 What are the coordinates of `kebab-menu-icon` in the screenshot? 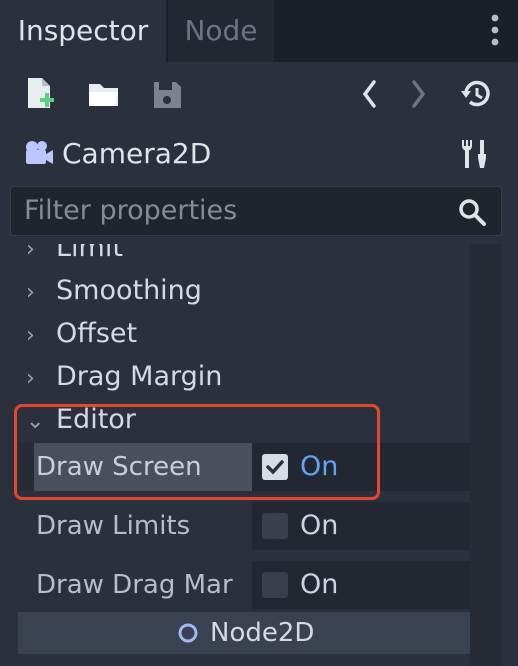 It's located at (495, 32).